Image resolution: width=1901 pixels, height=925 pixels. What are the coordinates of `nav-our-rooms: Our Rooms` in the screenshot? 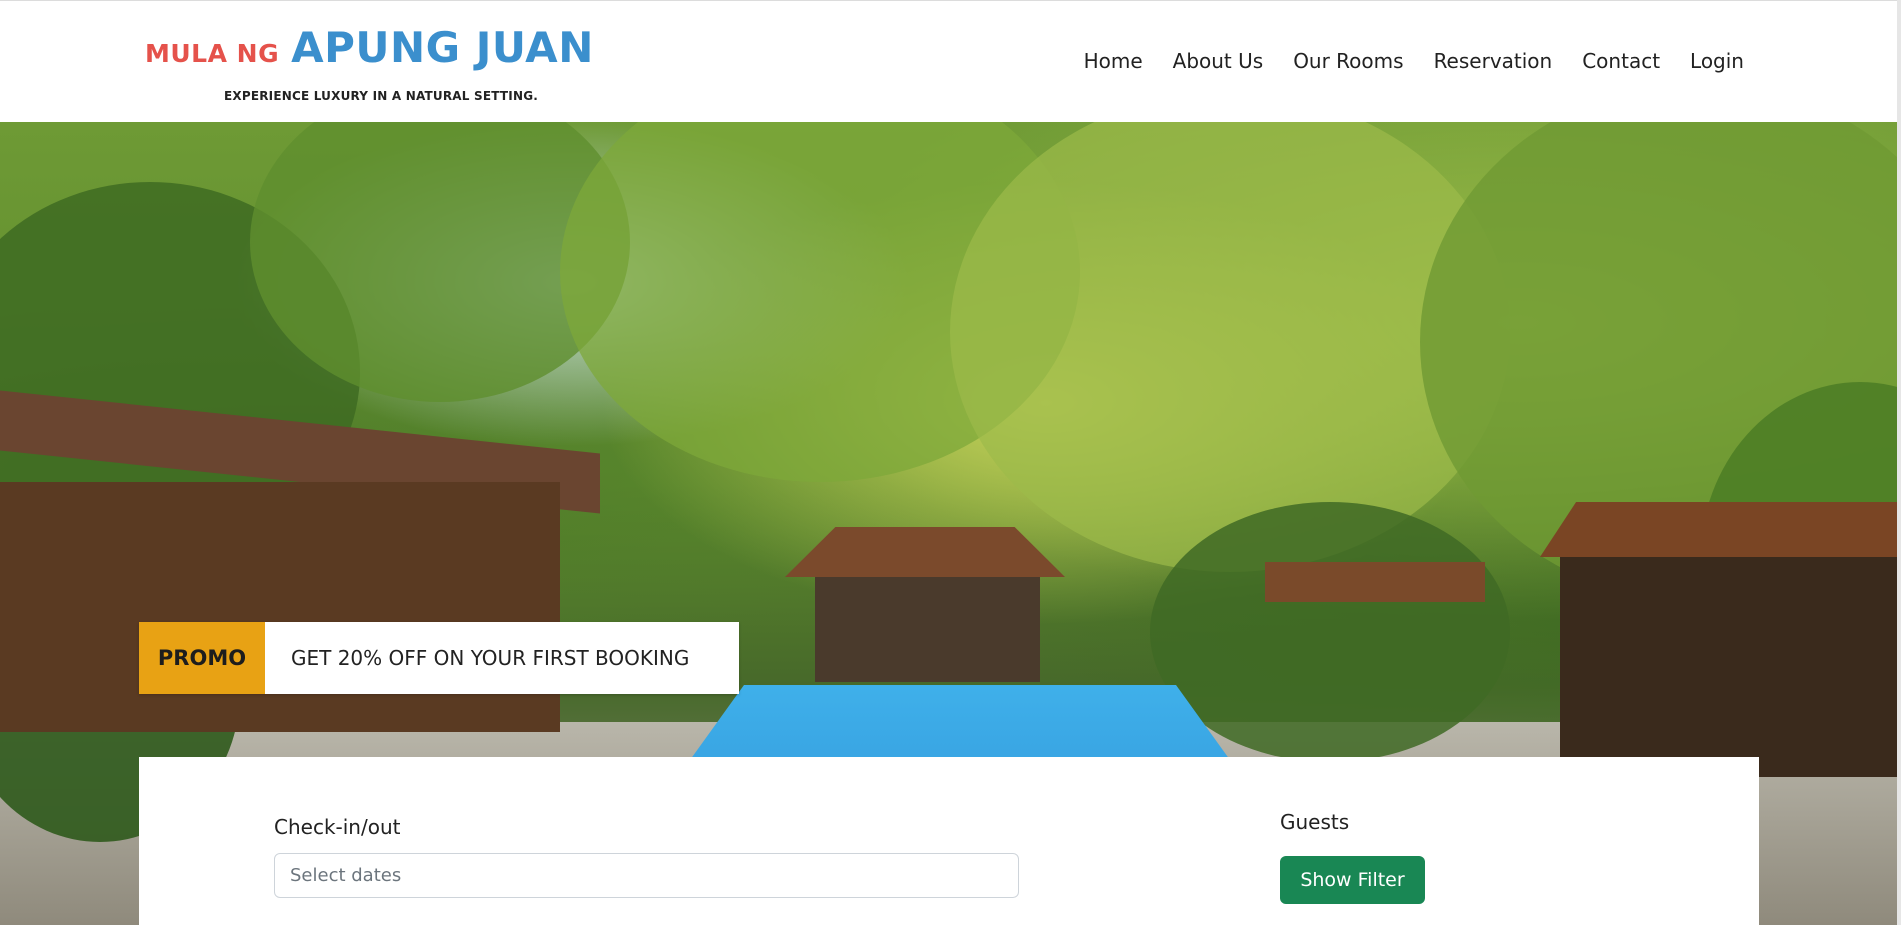 It's located at (1348, 61).